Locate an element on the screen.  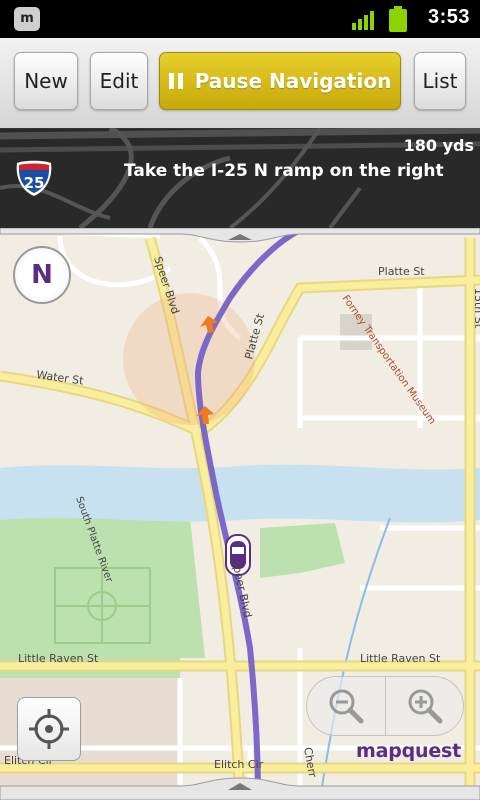
status-clock: 3:53 is located at coordinates (448, 17).